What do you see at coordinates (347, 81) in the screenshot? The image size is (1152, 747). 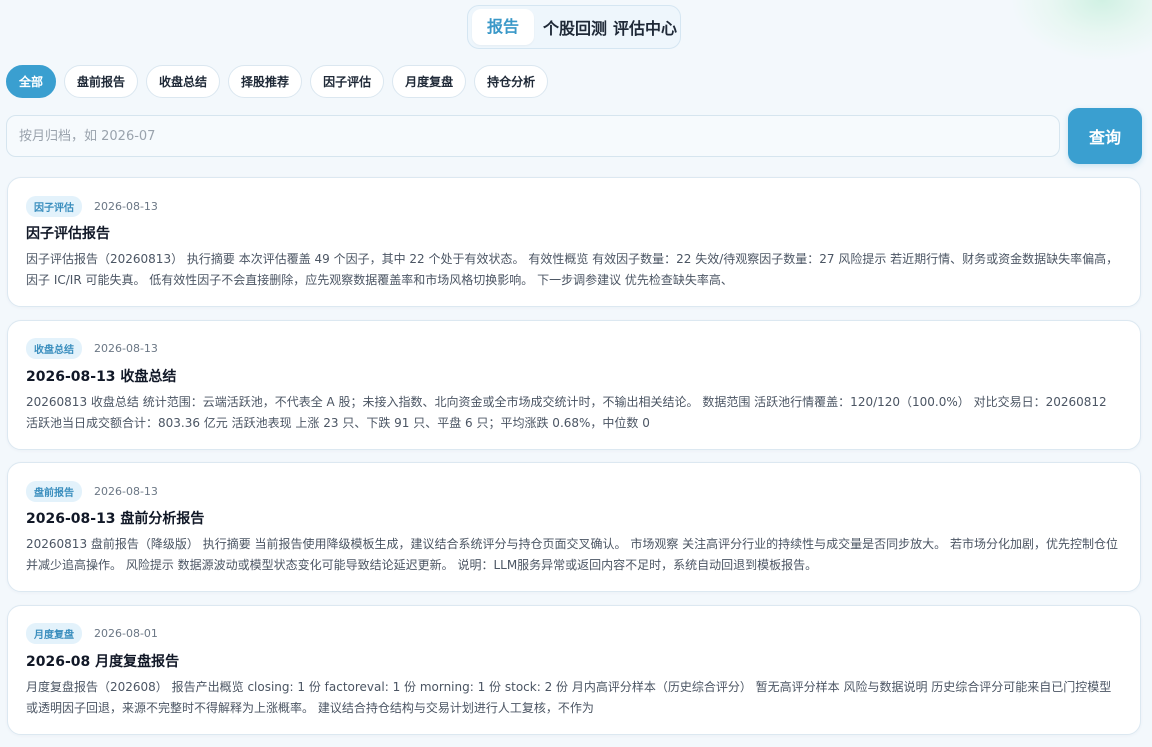 I see `filter-chip-factor-eval: 因子评估` at bounding box center [347, 81].